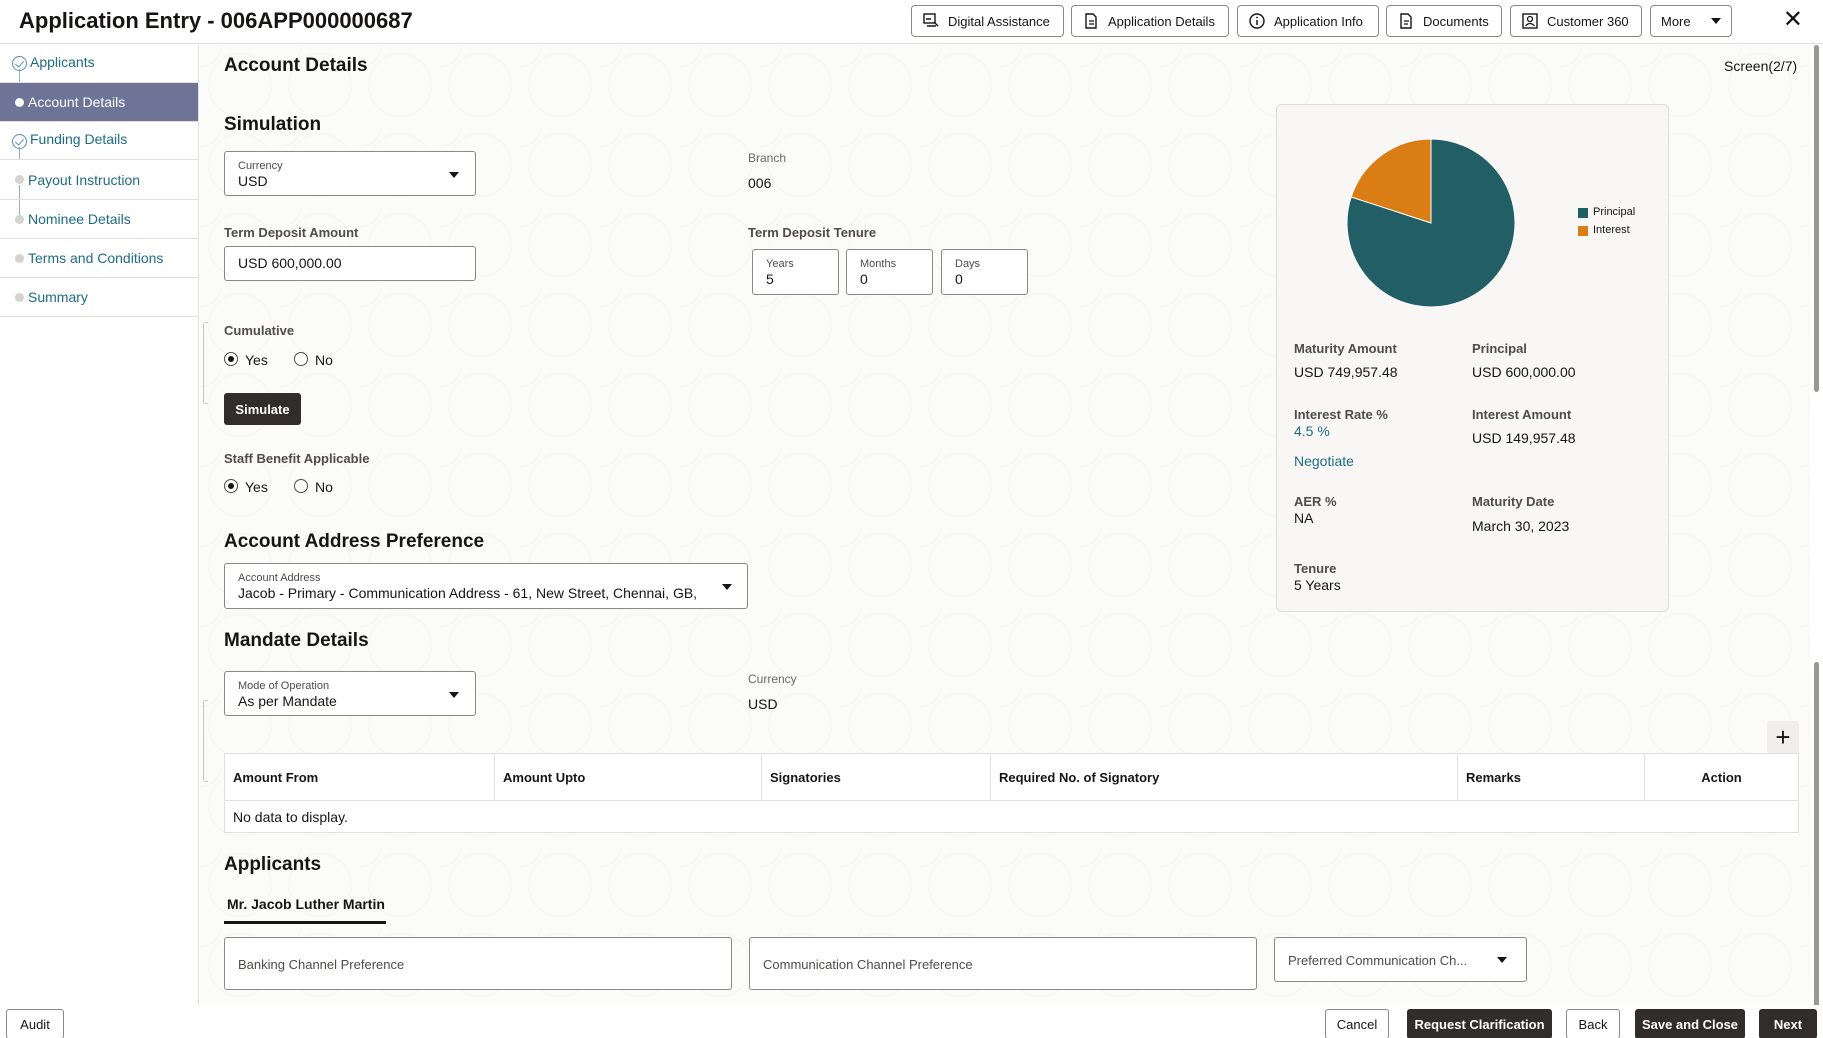 This screenshot has width=1823, height=1038. Describe the element at coordinates (301, 359) in the screenshot. I see `cumulative-no-radio` at that location.